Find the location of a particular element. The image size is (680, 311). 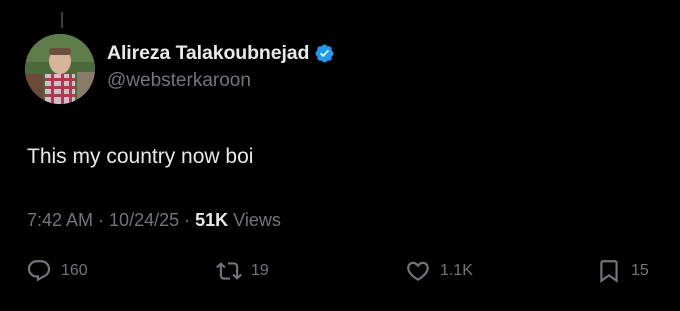

avatar-image is located at coordinates (60, 69).